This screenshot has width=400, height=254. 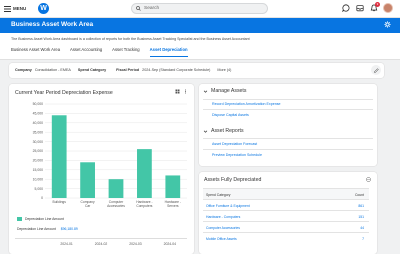 What do you see at coordinates (7, 8) in the screenshot?
I see `hamburger-icon` at bounding box center [7, 8].